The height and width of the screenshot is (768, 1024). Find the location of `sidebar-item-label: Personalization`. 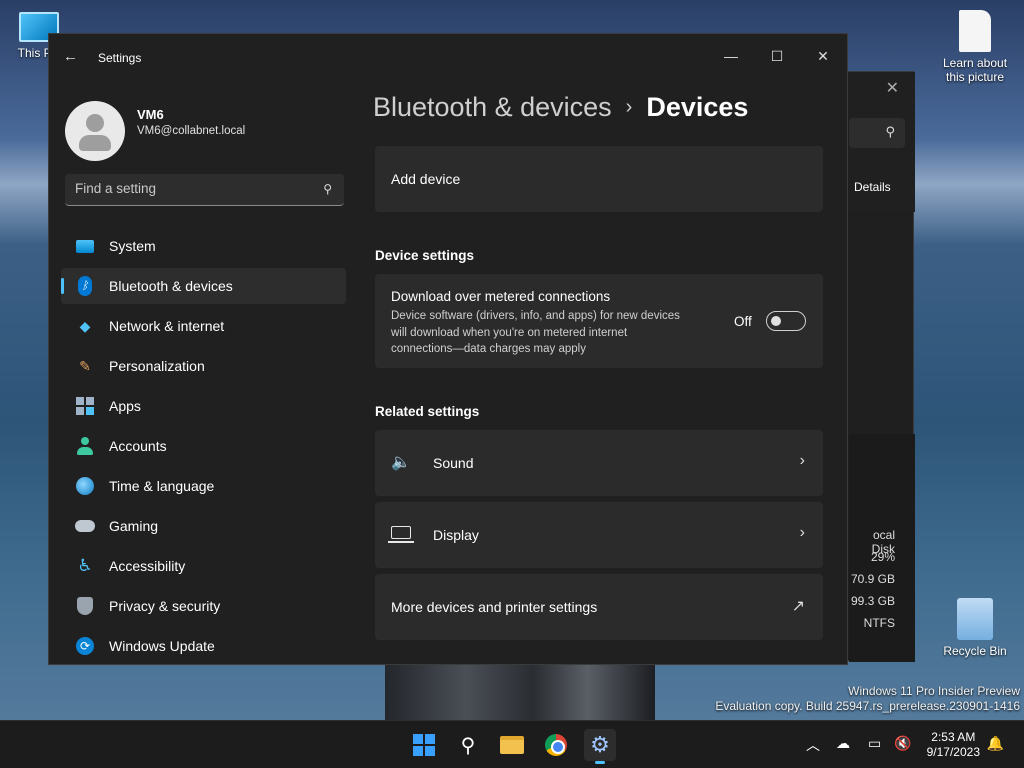

sidebar-item-label: Personalization is located at coordinates (157, 366).